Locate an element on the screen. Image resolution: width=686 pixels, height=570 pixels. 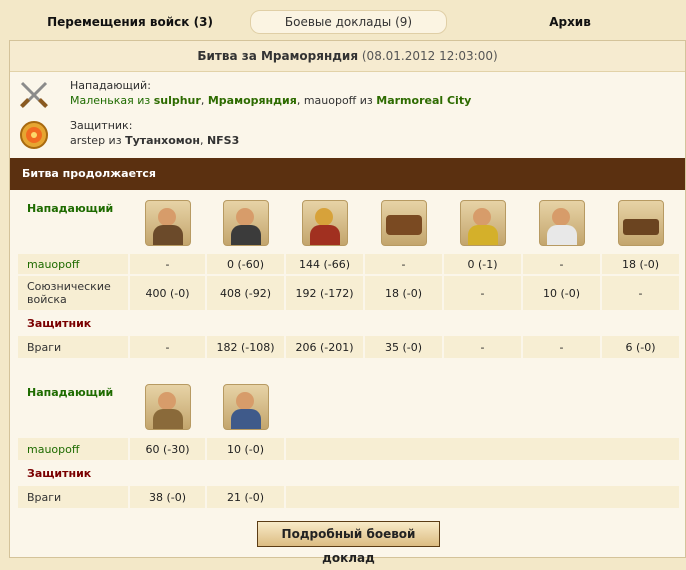
defender-label: Защитник: is located at coordinates (101, 125).